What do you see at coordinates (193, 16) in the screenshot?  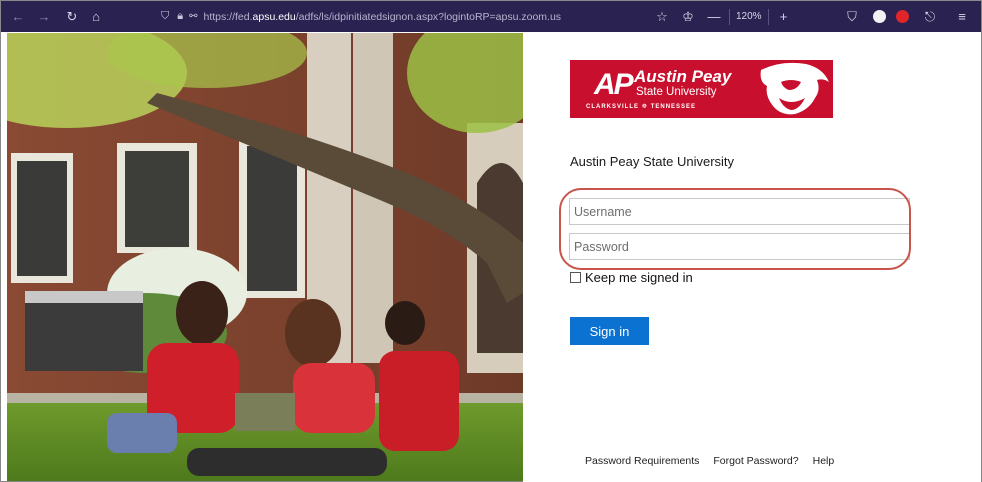 I see `permissions-icon: ⚯` at bounding box center [193, 16].